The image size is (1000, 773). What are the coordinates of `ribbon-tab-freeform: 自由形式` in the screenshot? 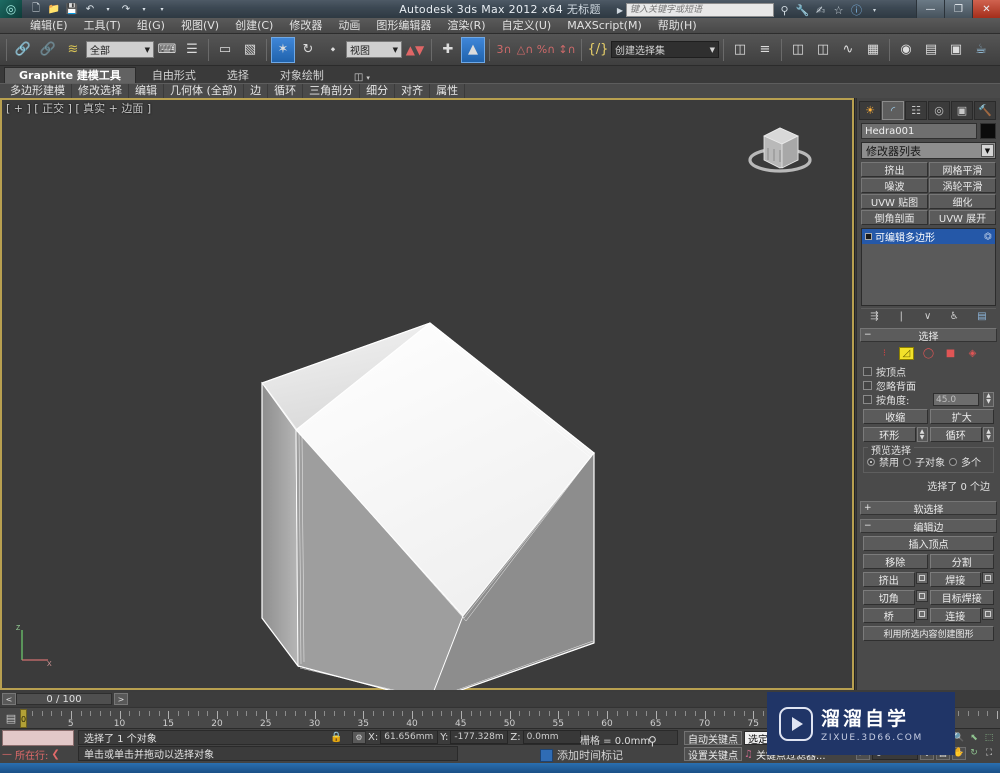 It's located at (174, 75).